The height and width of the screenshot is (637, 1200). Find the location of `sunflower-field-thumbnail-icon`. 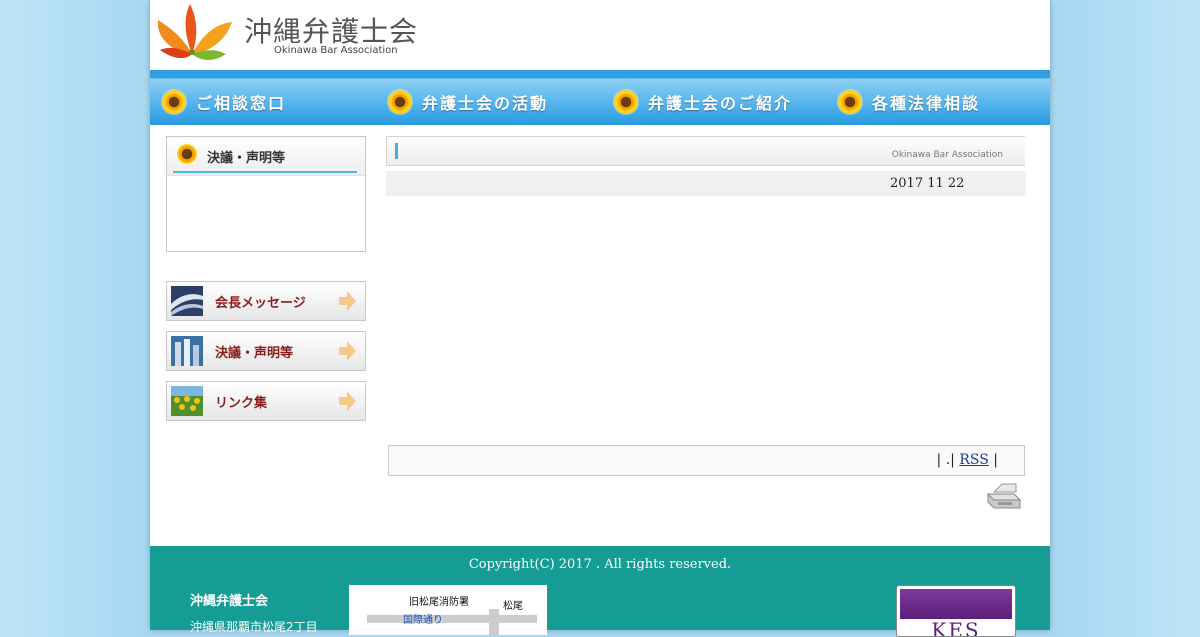

sunflower-field-thumbnail-icon is located at coordinates (187, 401).